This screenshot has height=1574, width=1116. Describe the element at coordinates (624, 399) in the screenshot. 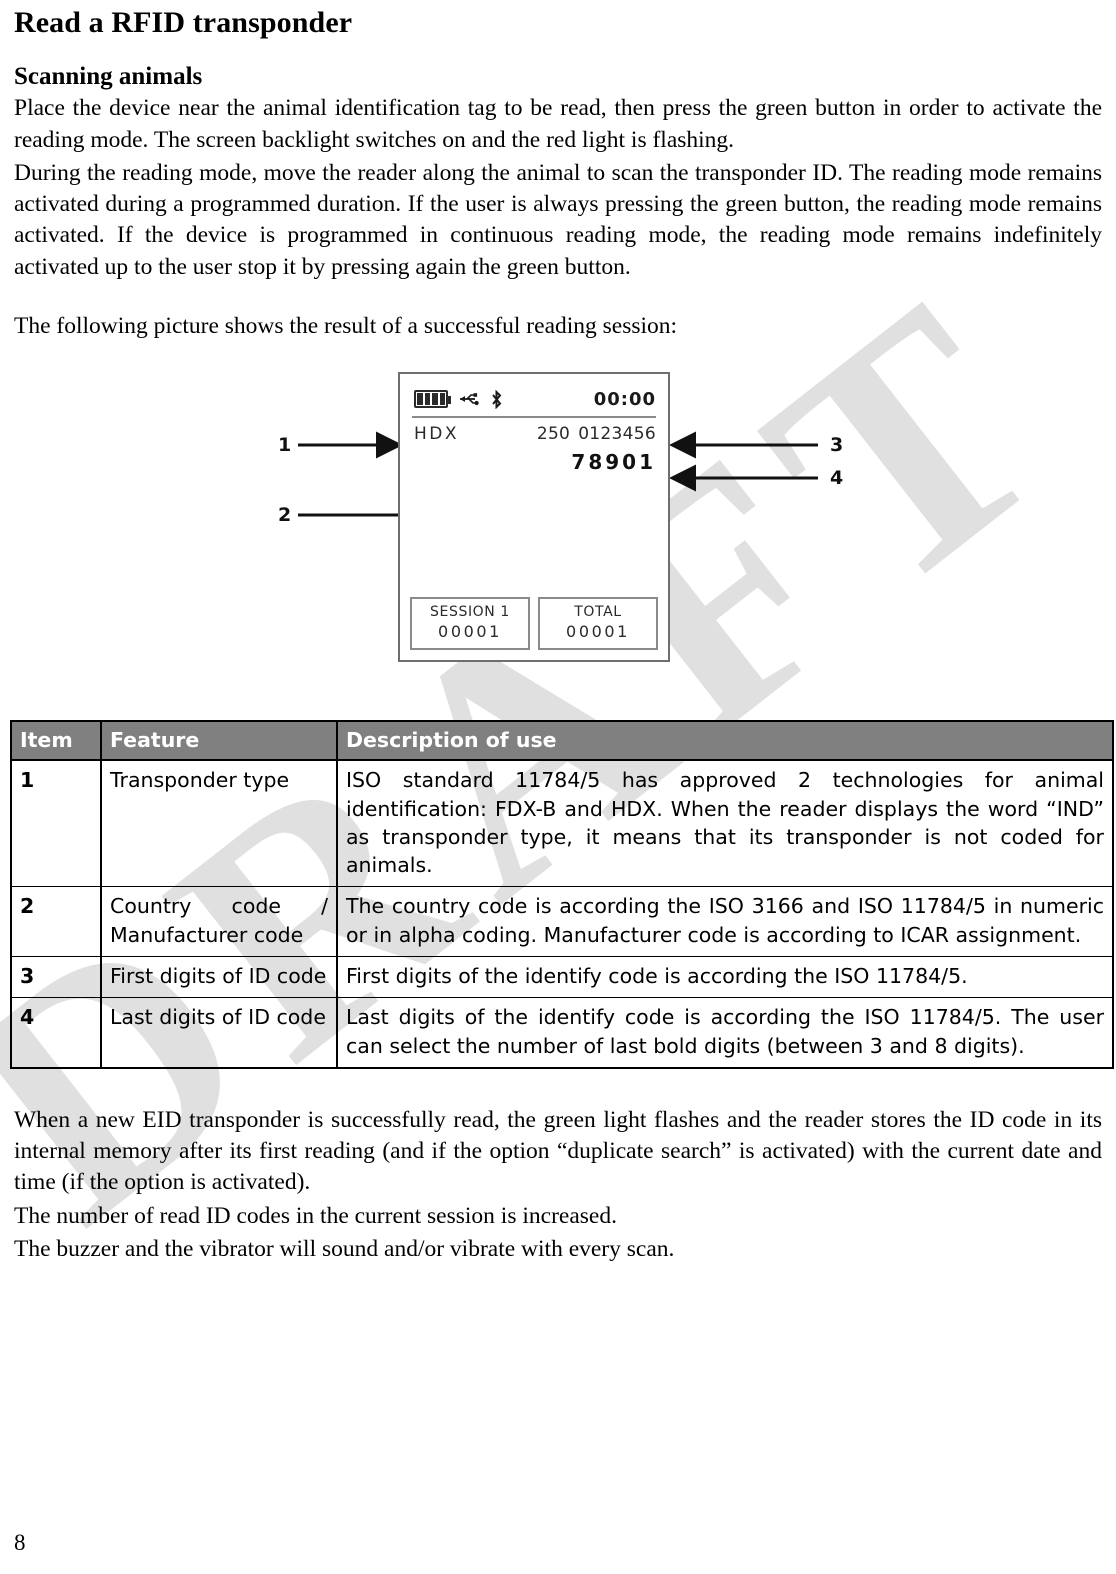

I see `clock-display: 00:00` at that location.